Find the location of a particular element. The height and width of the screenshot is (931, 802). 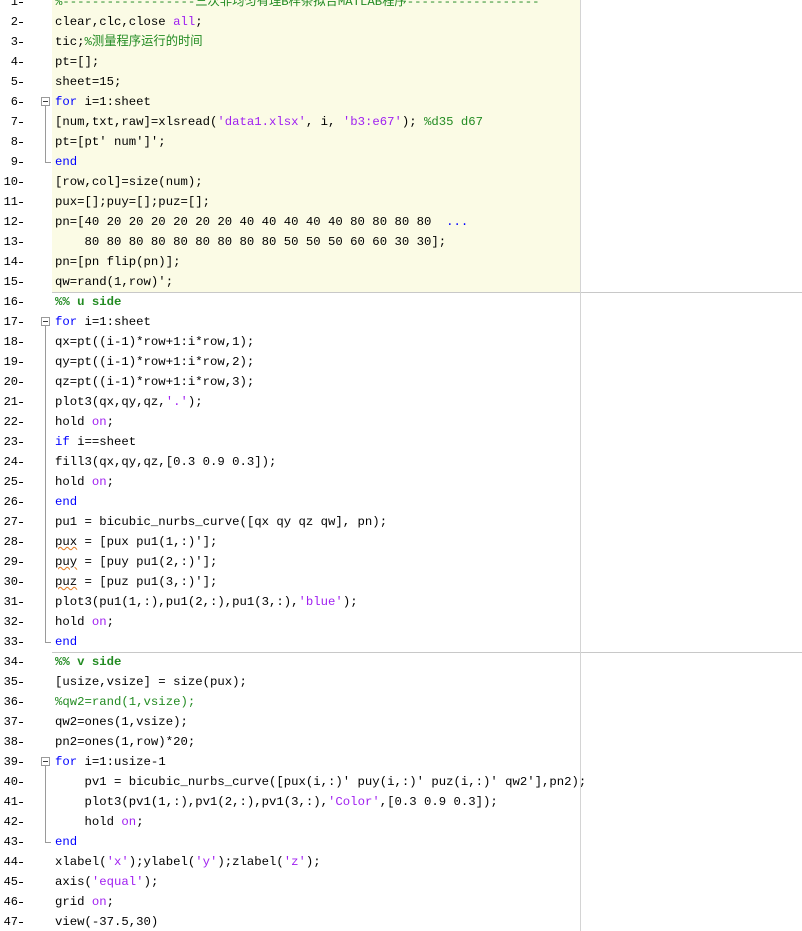

code-line: axis('equal'); is located at coordinates (106, 882).